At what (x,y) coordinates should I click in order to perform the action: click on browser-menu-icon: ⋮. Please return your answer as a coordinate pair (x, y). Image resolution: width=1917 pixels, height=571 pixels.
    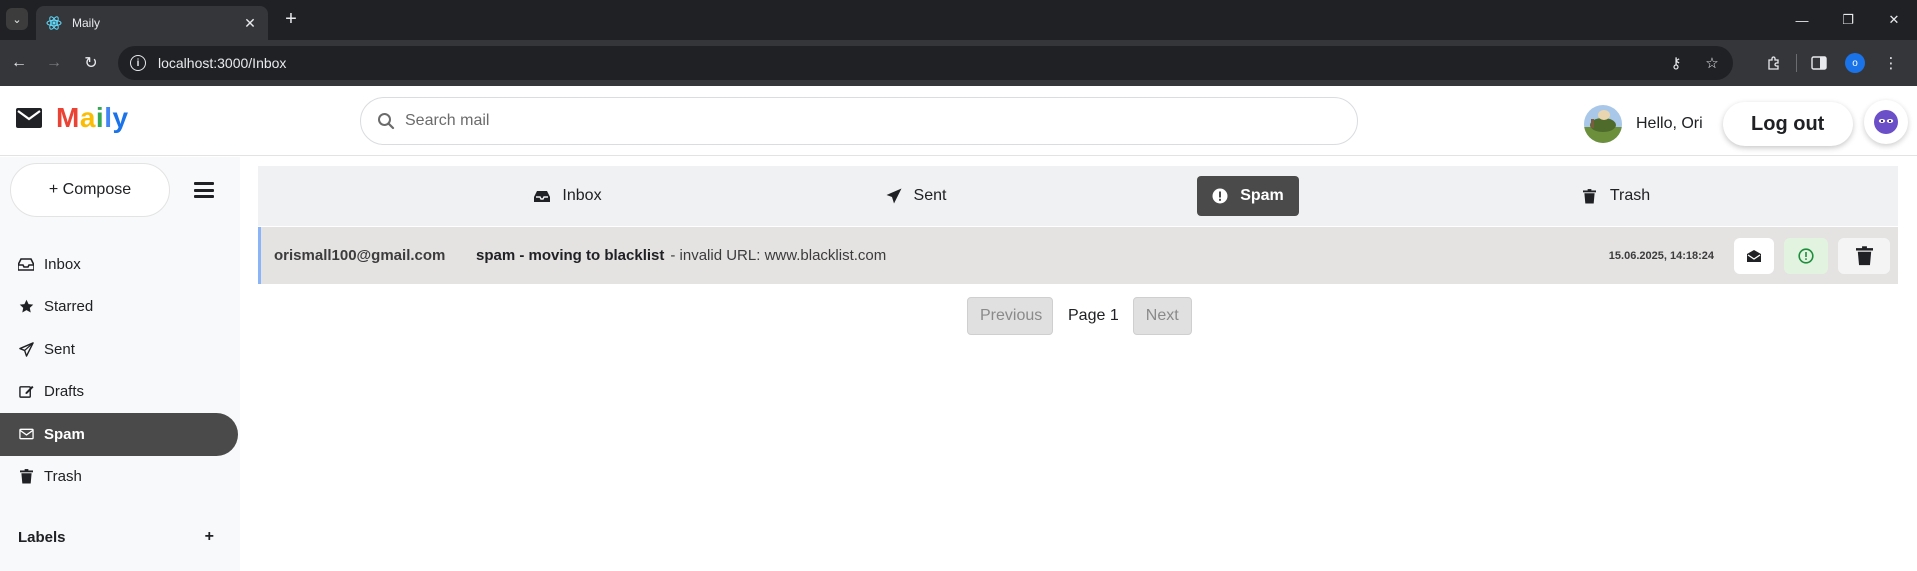
    Looking at the image, I should click on (1891, 63).